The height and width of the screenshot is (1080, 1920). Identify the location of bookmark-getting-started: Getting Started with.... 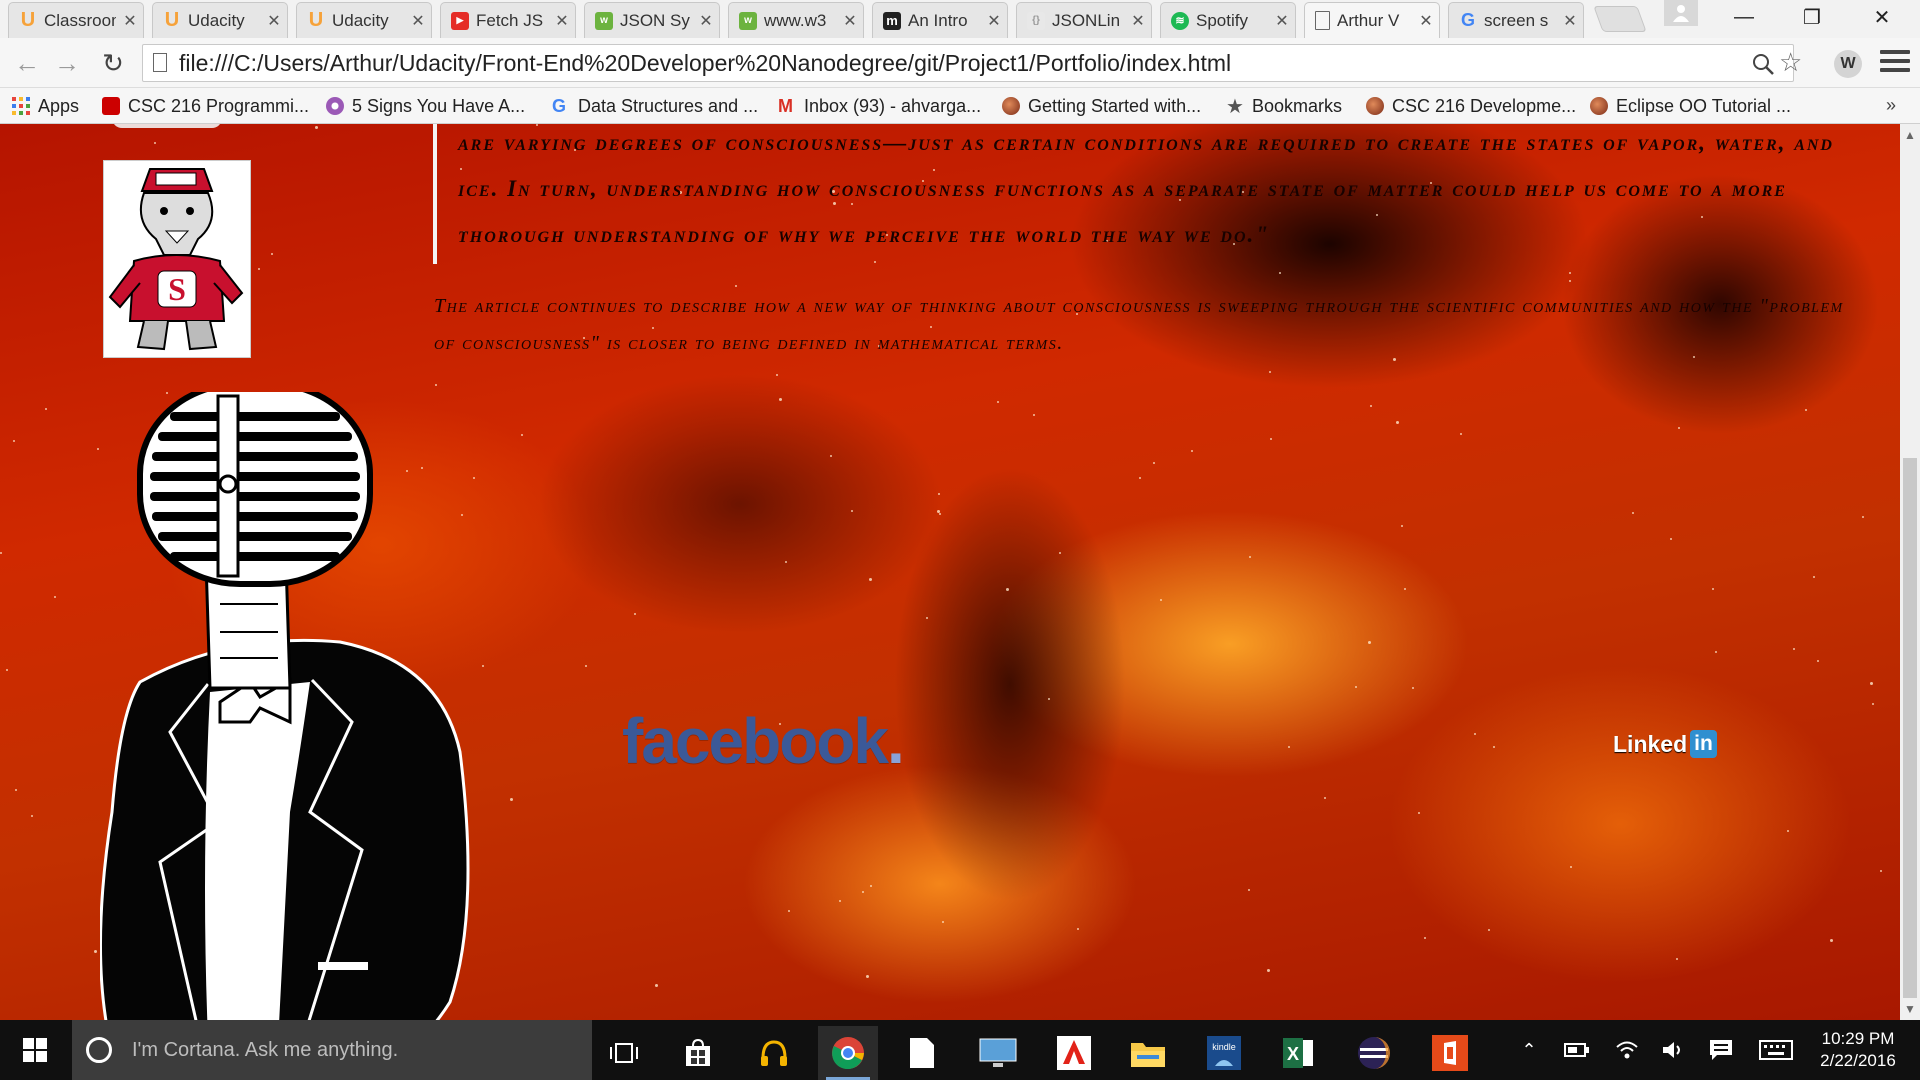
(1101, 106).